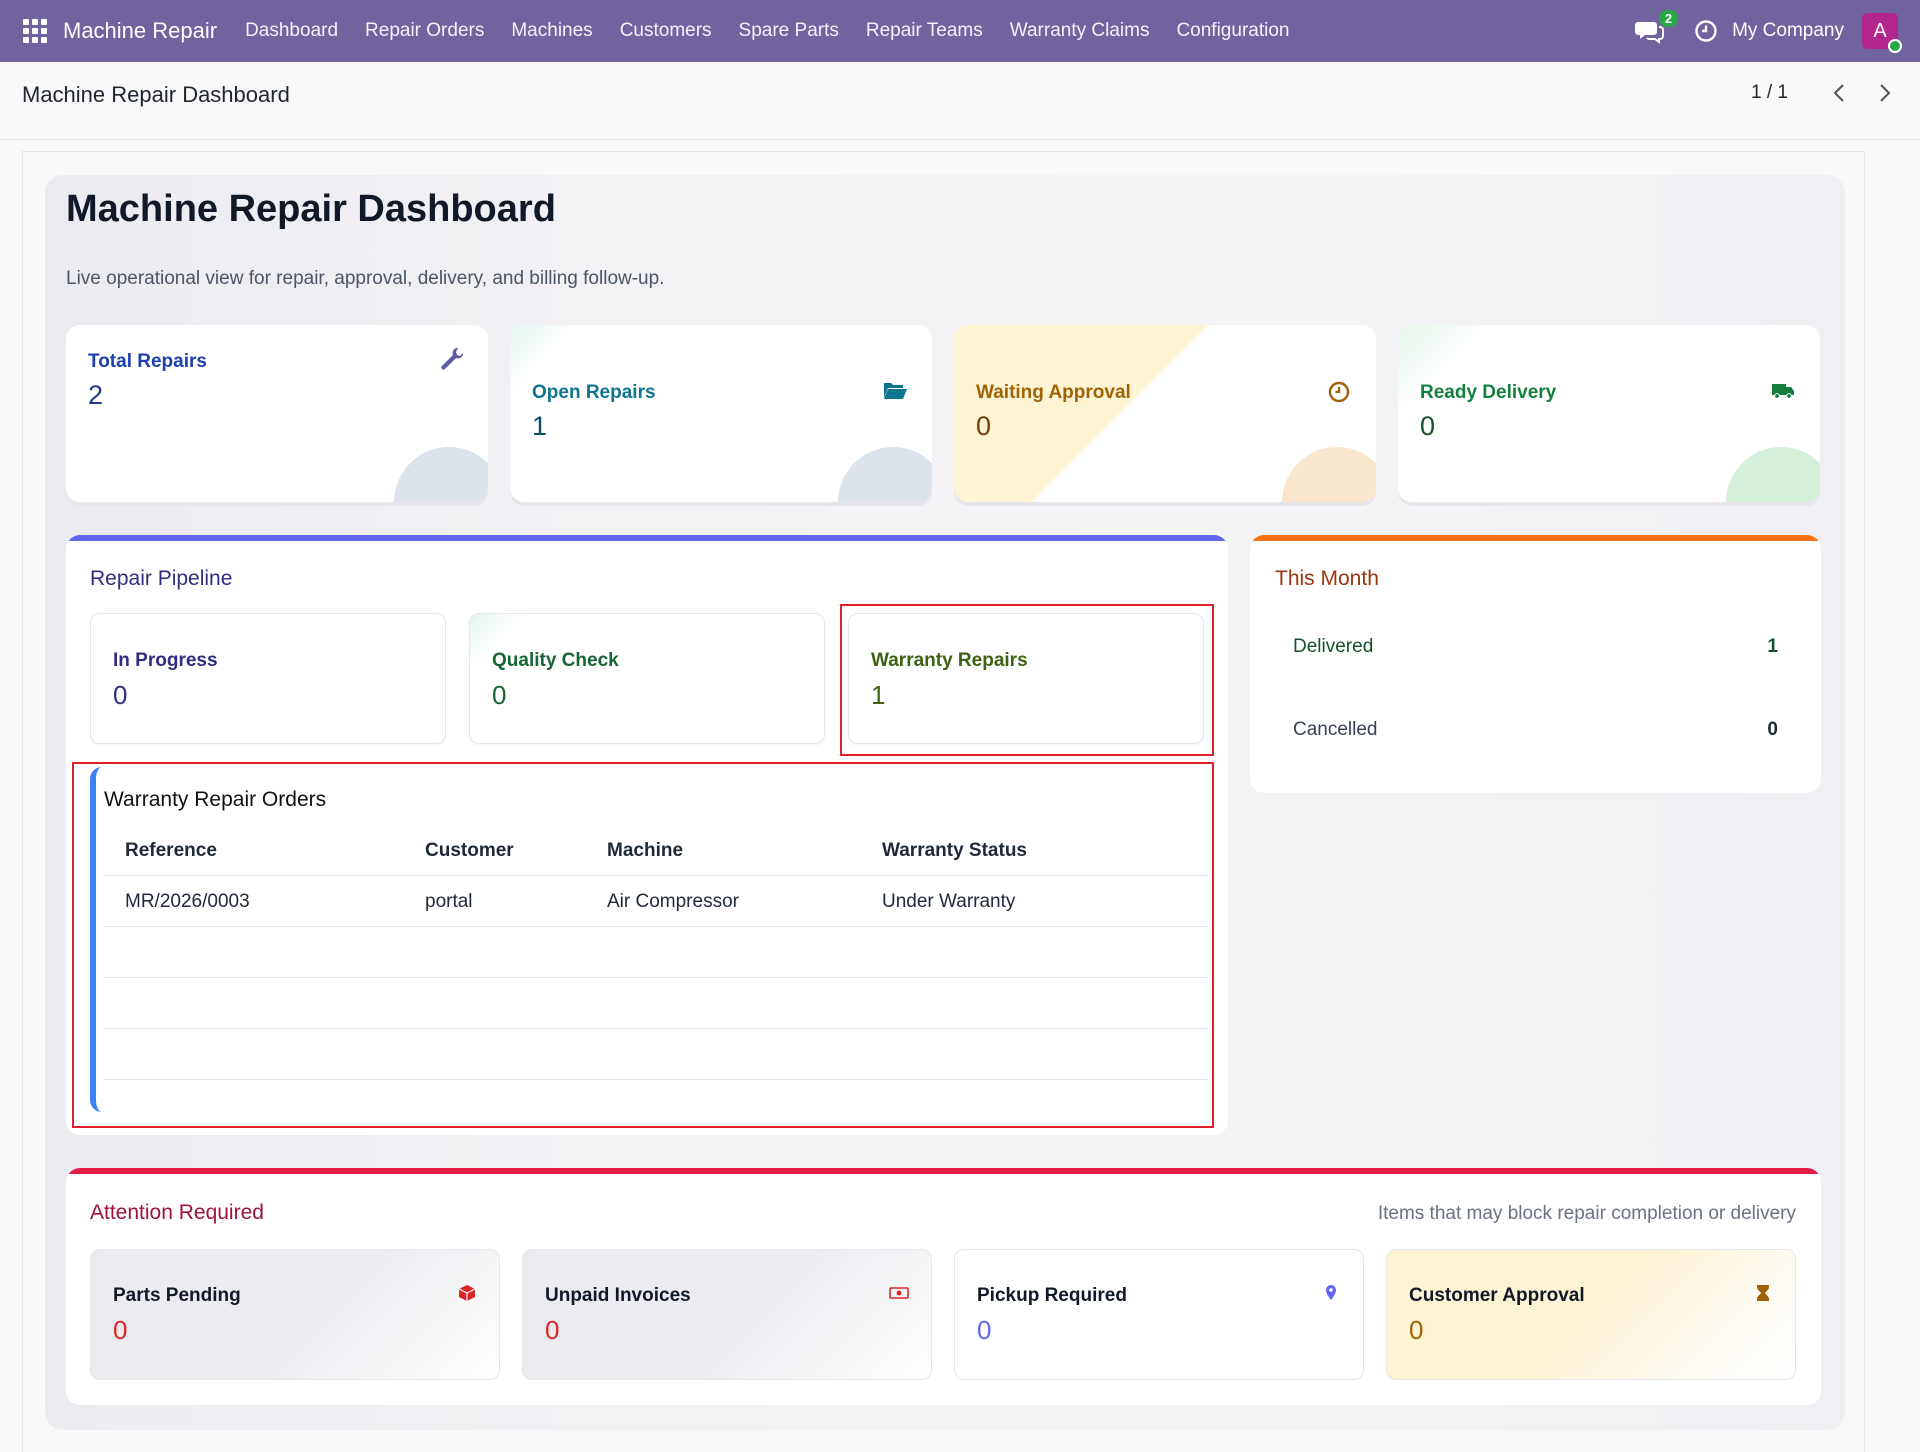 The image size is (1920, 1452). Describe the element at coordinates (156, 94) in the screenshot. I see `breadcrumb: Machine Repair Dashboard` at that location.